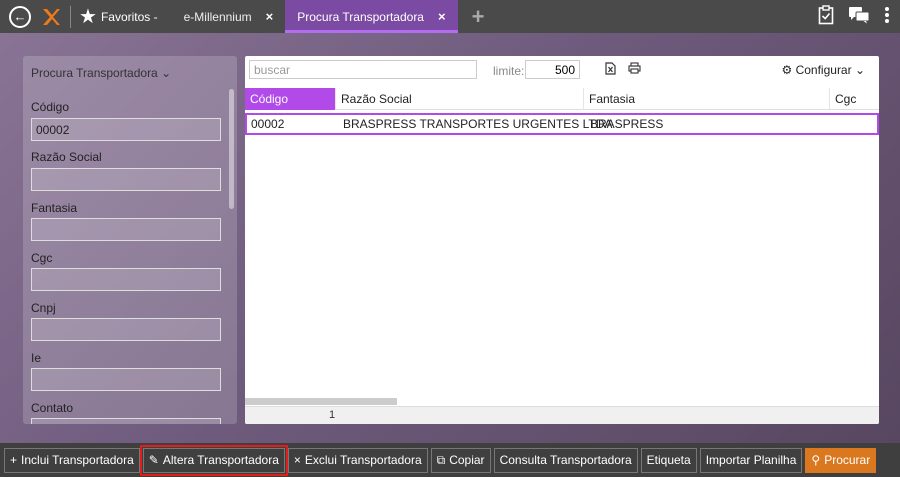 The height and width of the screenshot is (477, 900). I want to click on consult-transportadora-button: Consulta Transportadora, so click(565, 460).